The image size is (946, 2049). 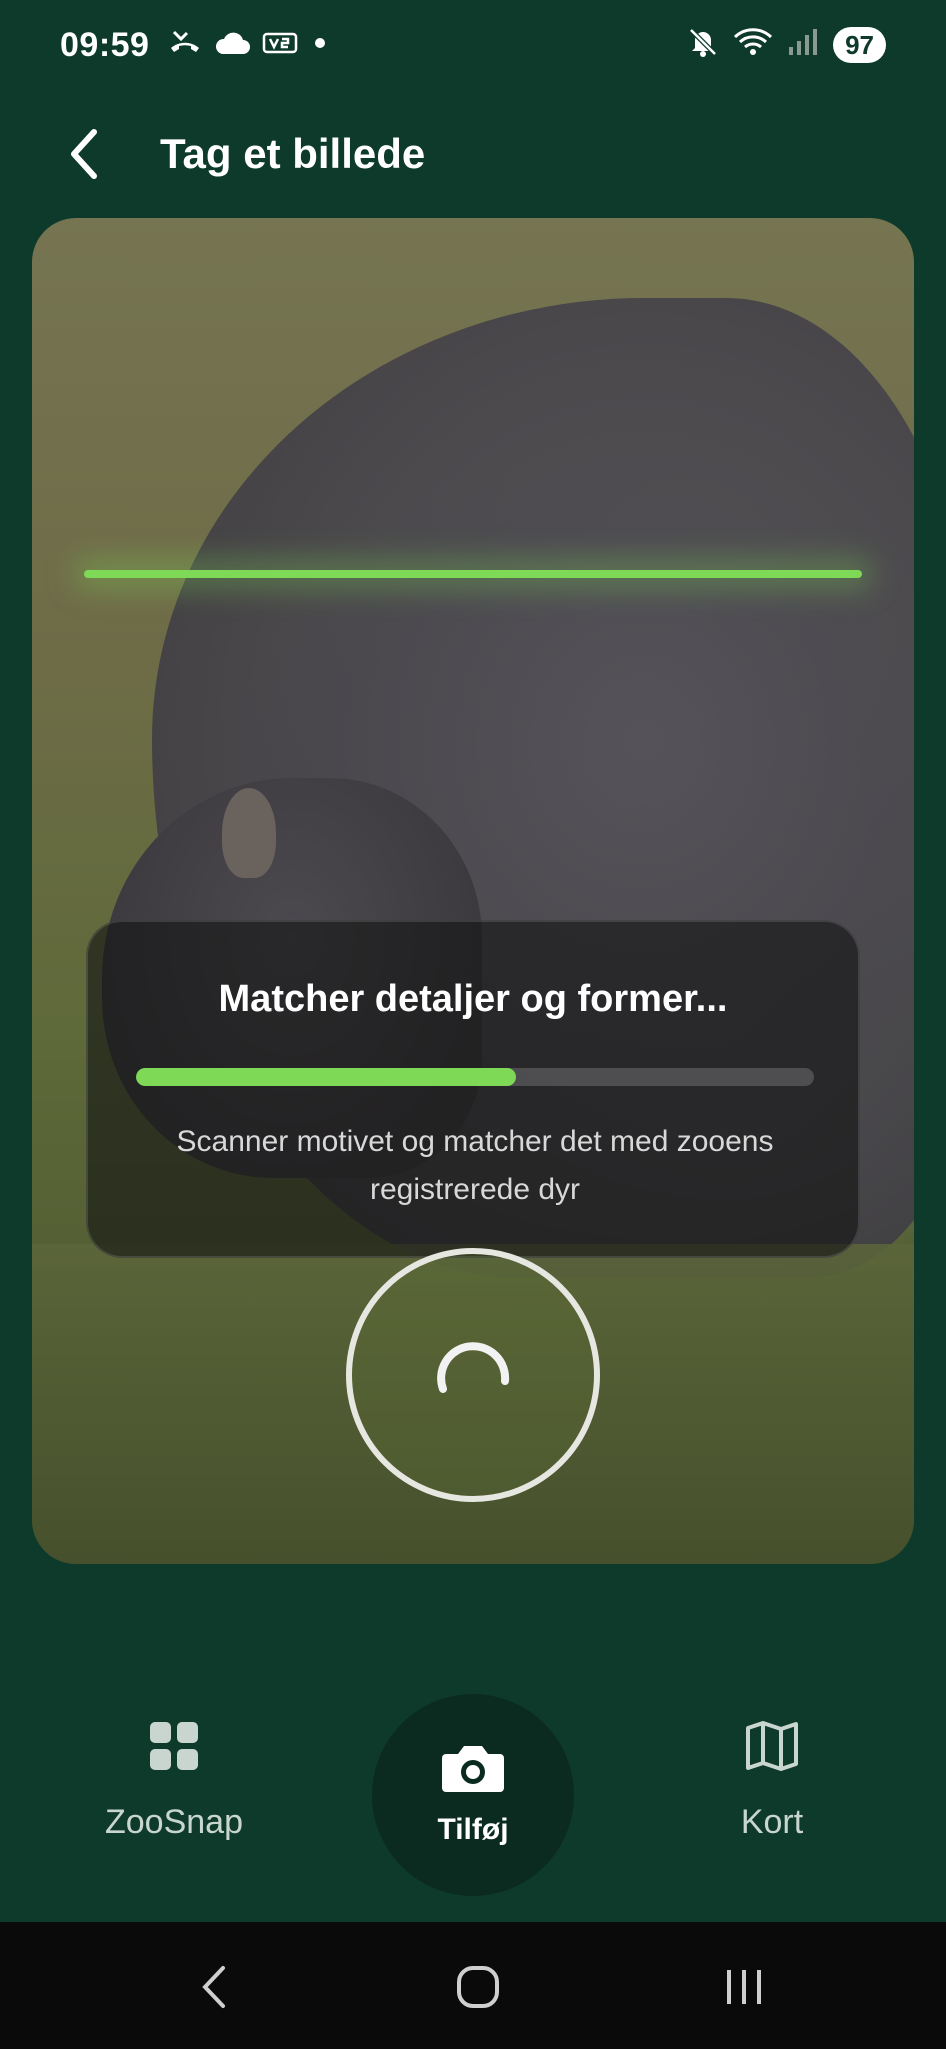 What do you see at coordinates (174, 1746) in the screenshot?
I see `grid-icon` at bounding box center [174, 1746].